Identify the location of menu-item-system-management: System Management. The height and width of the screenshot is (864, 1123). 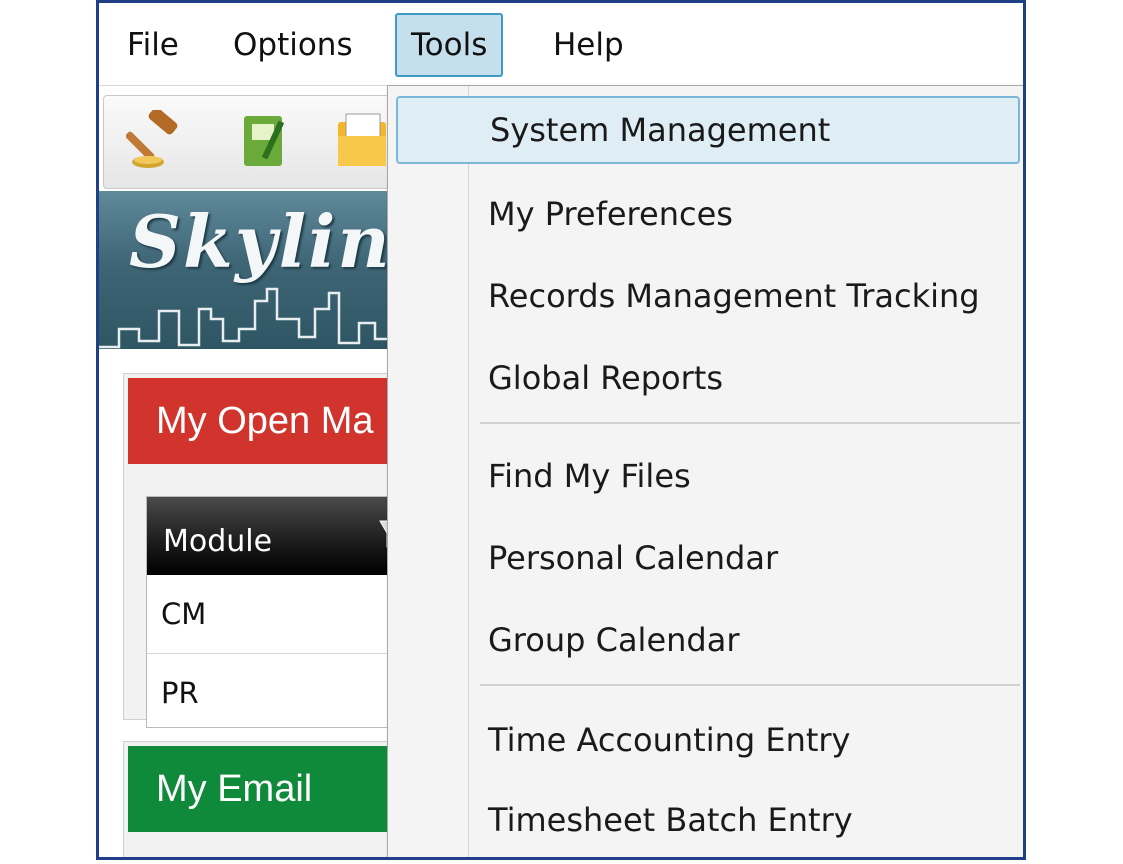
(708, 130).